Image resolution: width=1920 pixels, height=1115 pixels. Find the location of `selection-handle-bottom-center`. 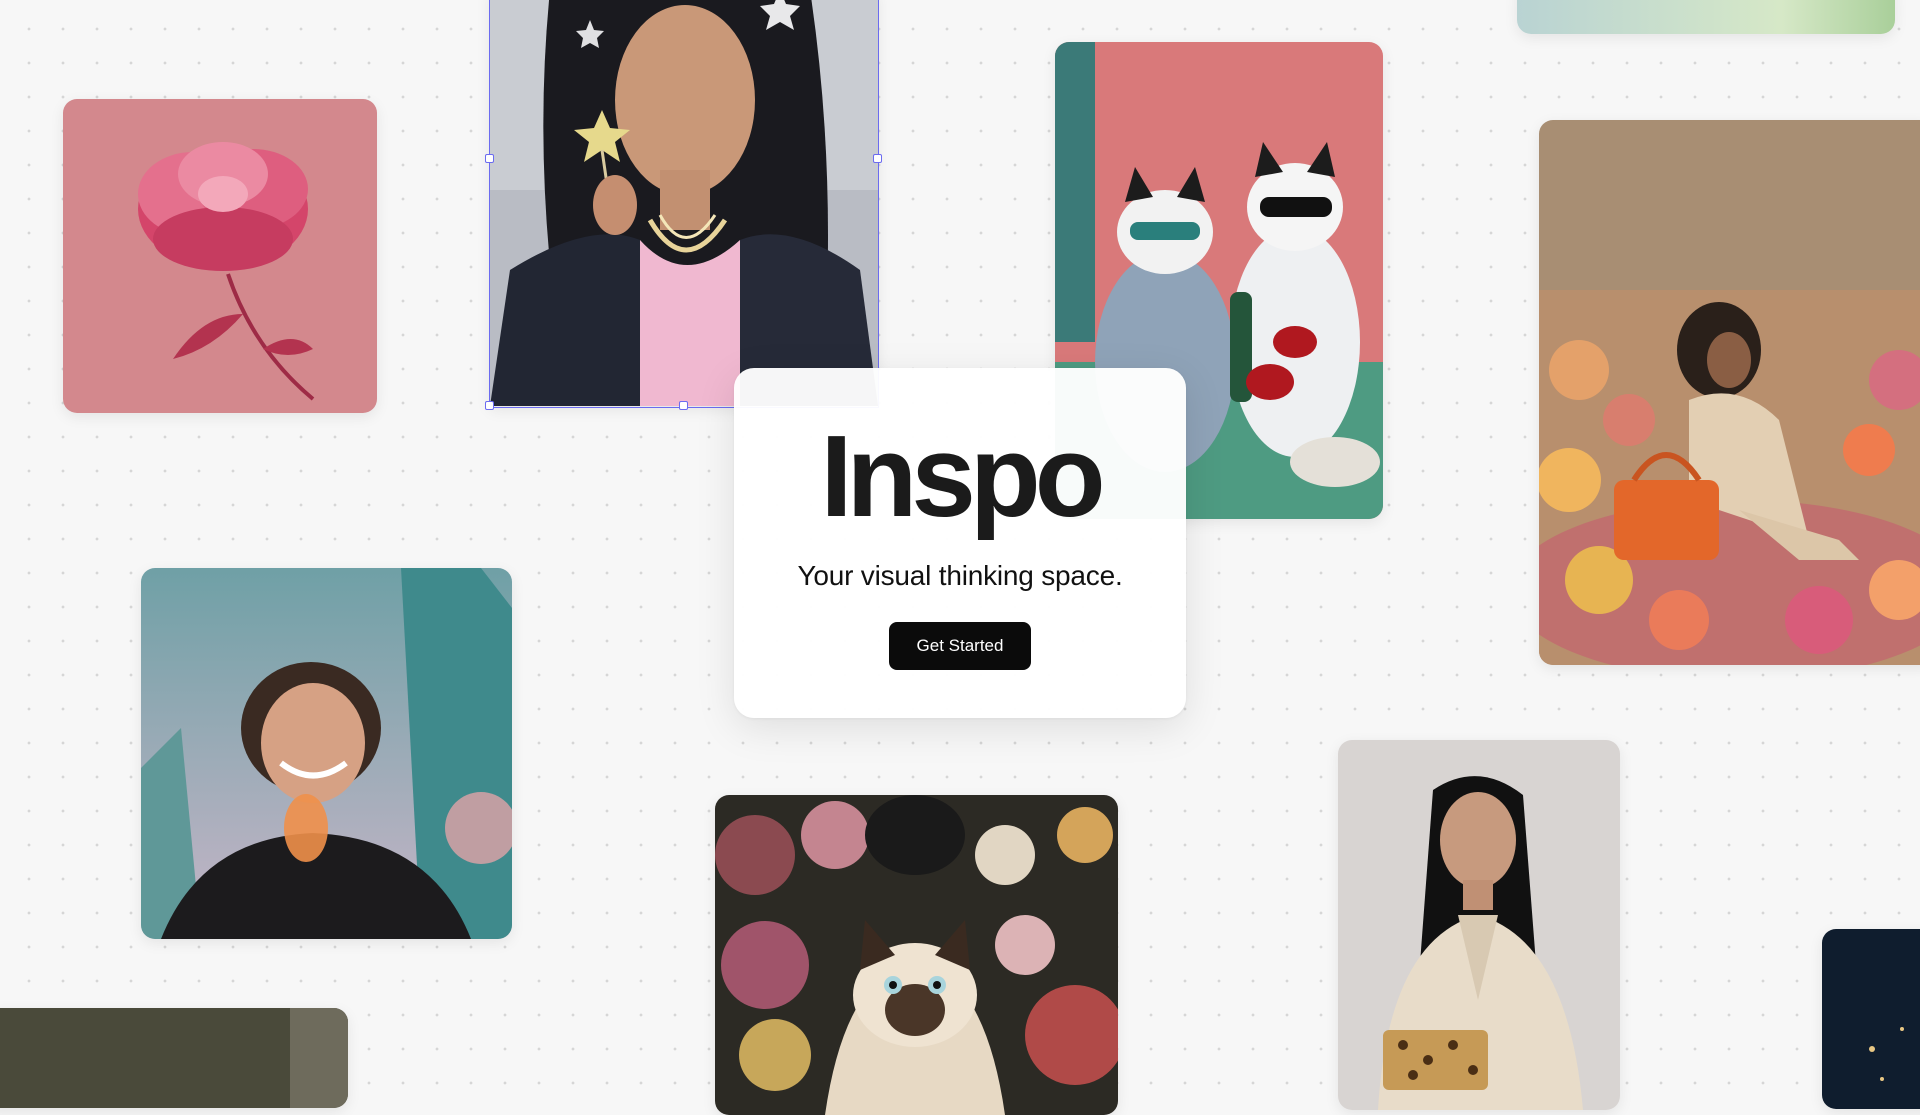

selection-handle-bottom-center is located at coordinates (683, 405).